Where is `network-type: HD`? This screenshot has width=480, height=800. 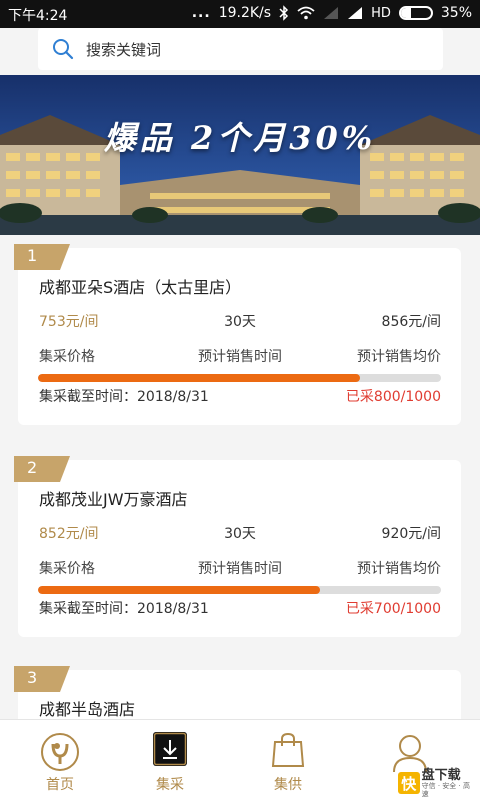 network-type: HD is located at coordinates (381, 13).